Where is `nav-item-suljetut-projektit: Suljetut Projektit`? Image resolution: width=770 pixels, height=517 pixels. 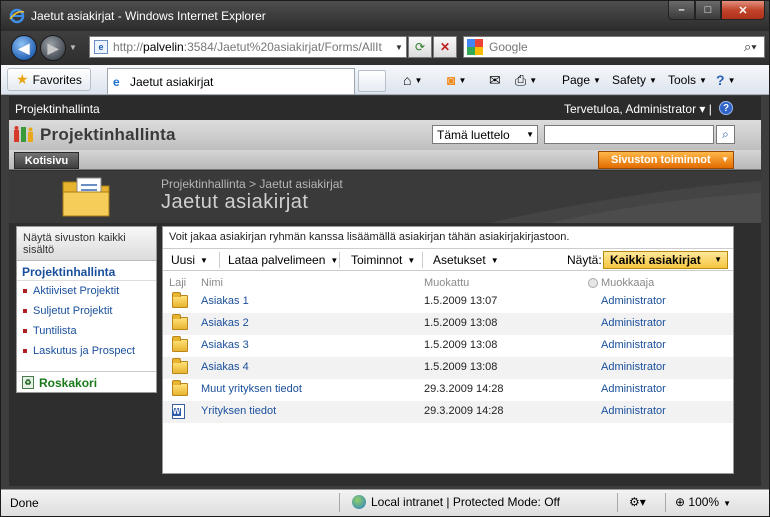 nav-item-suljetut-projektit: Suljetut Projektit is located at coordinates (67, 311).